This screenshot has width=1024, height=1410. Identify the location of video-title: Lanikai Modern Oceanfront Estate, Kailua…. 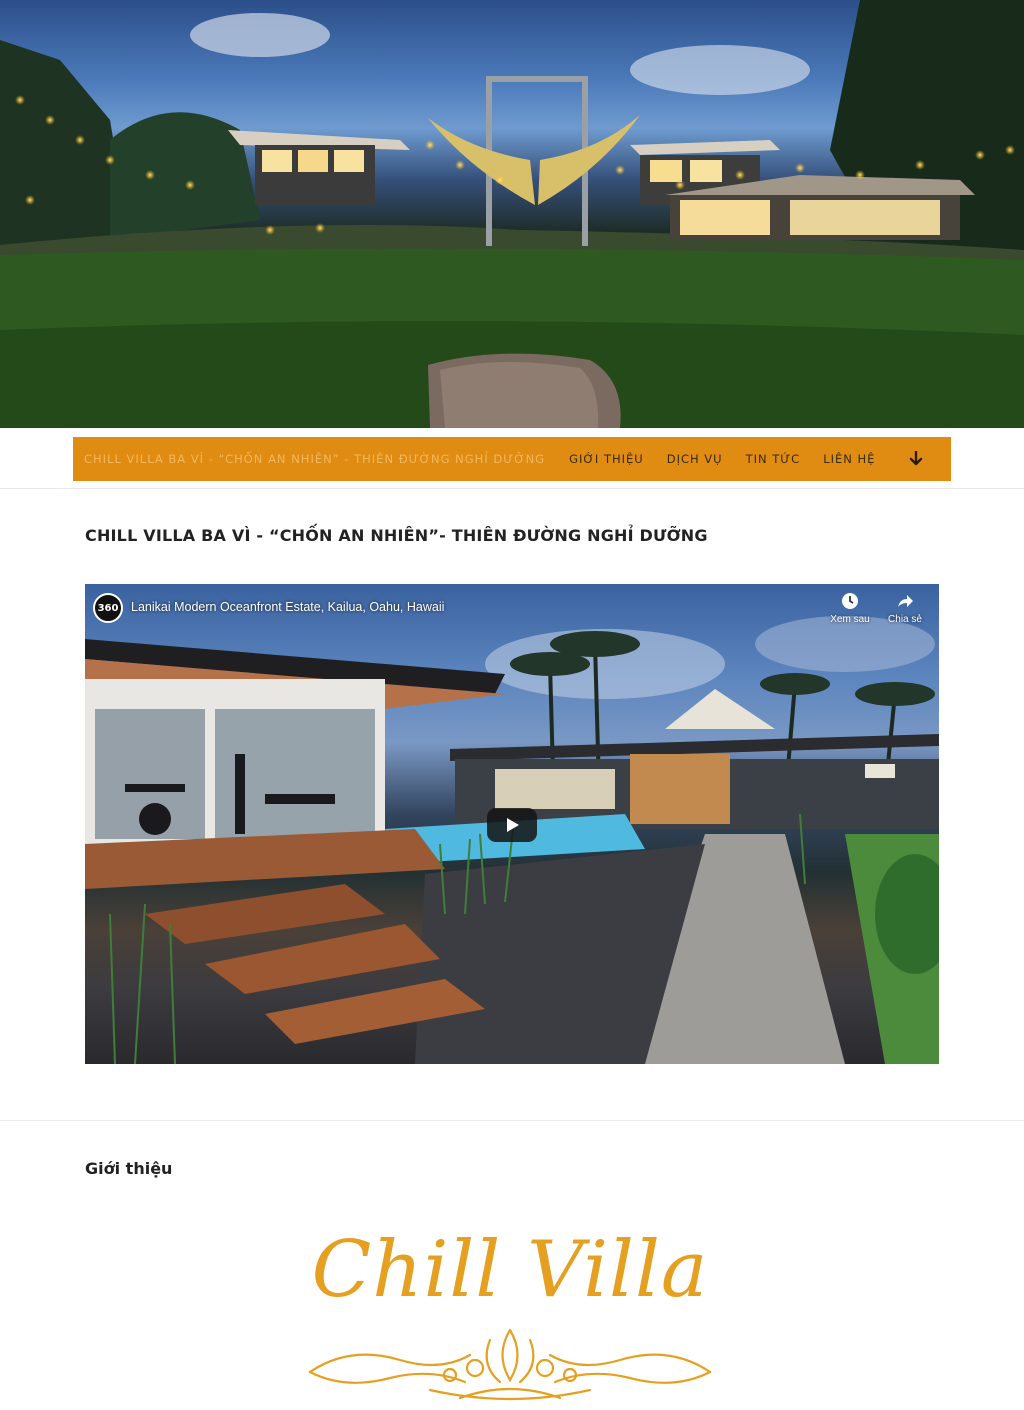
(287, 607).